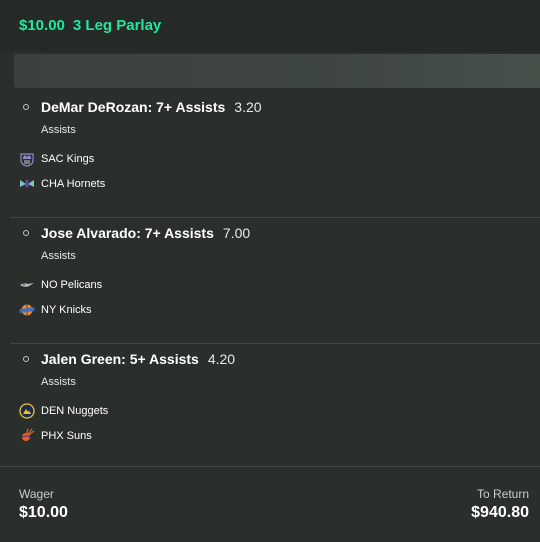 This screenshot has width=540, height=542. Describe the element at coordinates (75, 411) in the screenshot. I see `team-name: DEN Nuggets` at that location.